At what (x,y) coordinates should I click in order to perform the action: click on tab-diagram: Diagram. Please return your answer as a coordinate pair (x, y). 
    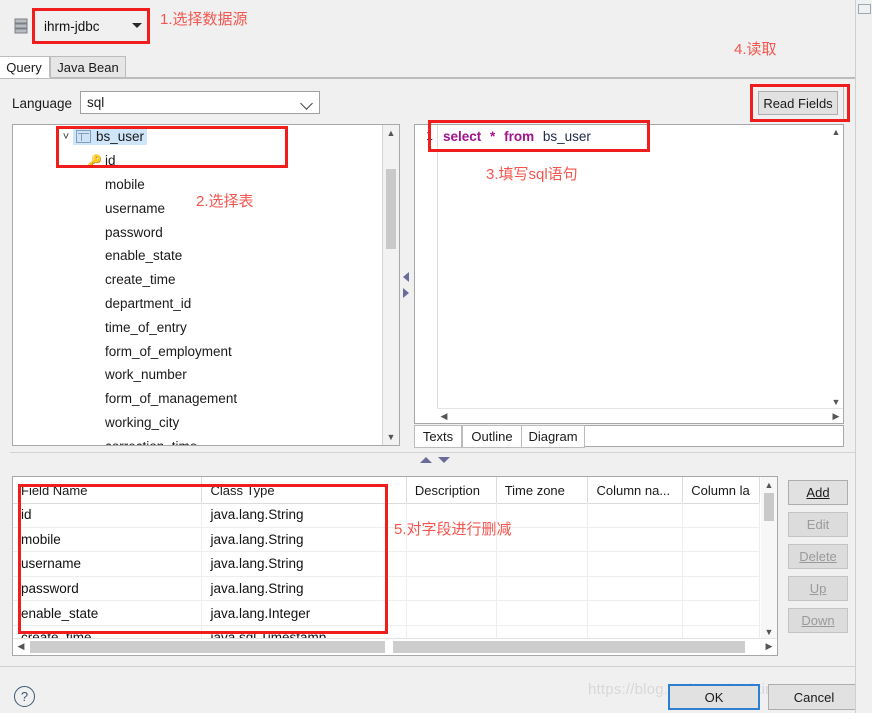
    Looking at the image, I should click on (553, 436).